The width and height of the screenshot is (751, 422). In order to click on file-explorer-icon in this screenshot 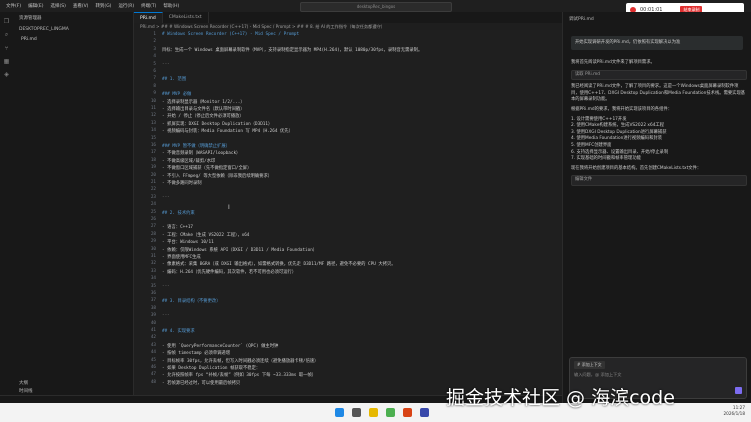, I will do `click(373, 412)`.